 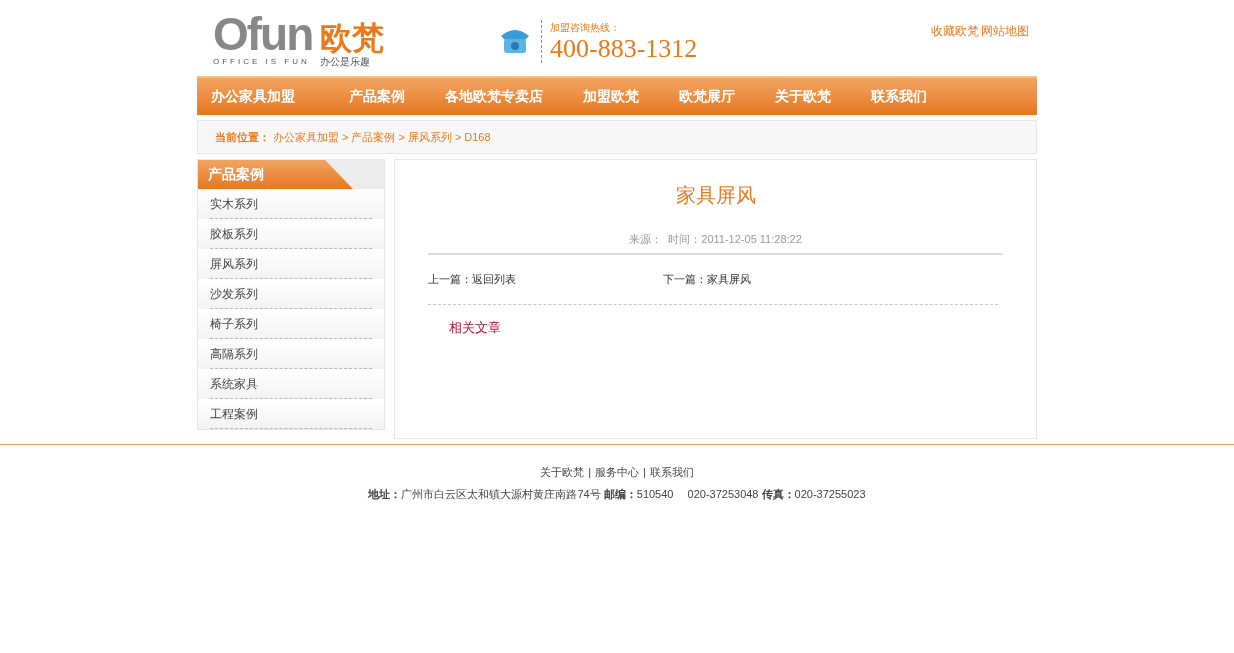 I want to click on next-label: 下一篇：, so click(x=685, y=280).